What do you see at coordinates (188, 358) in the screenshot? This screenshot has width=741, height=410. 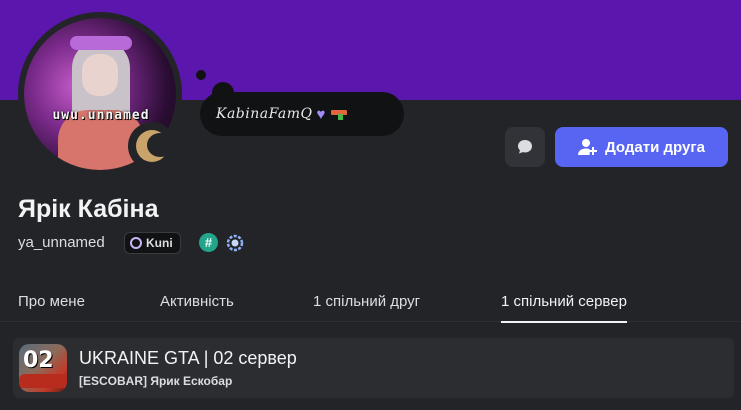 I see `server-name: UKRAINE GTA | 02 сервер` at bounding box center [188, 358].